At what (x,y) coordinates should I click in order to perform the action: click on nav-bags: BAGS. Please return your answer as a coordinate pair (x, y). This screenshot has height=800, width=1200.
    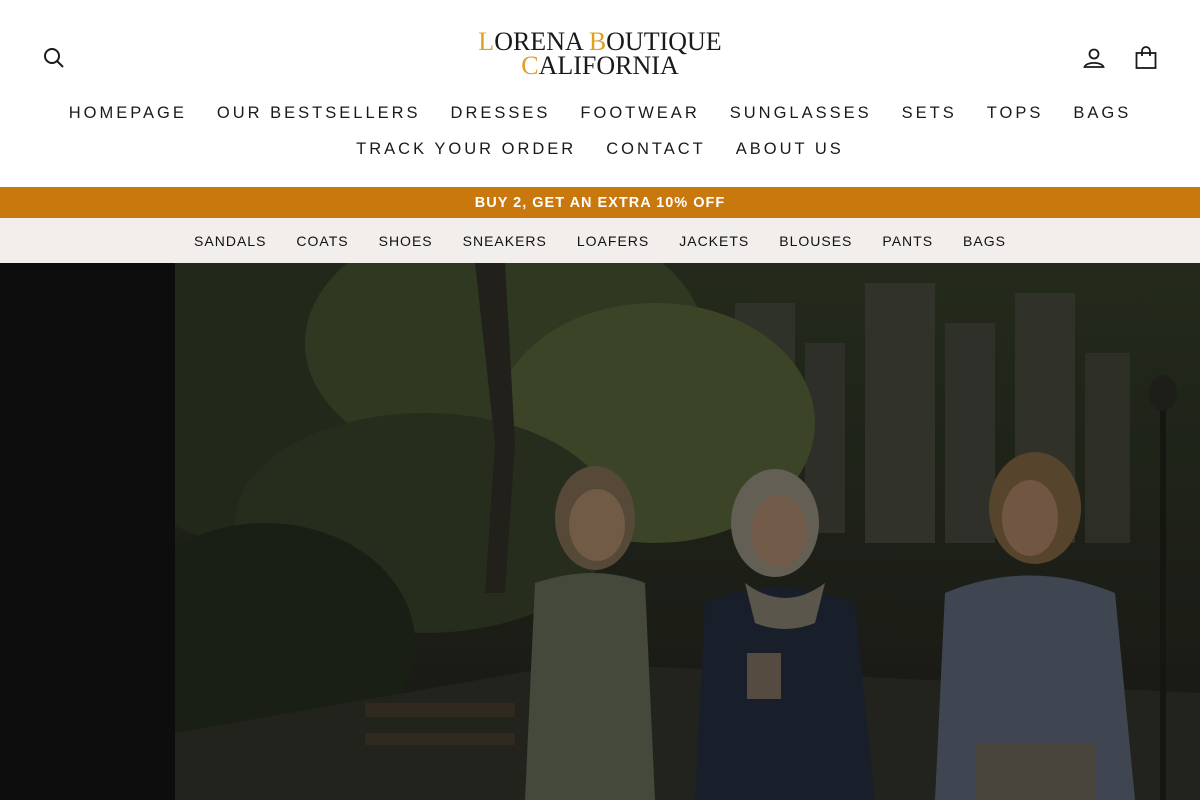
    Looking at the image, I should click on (1102, 113).